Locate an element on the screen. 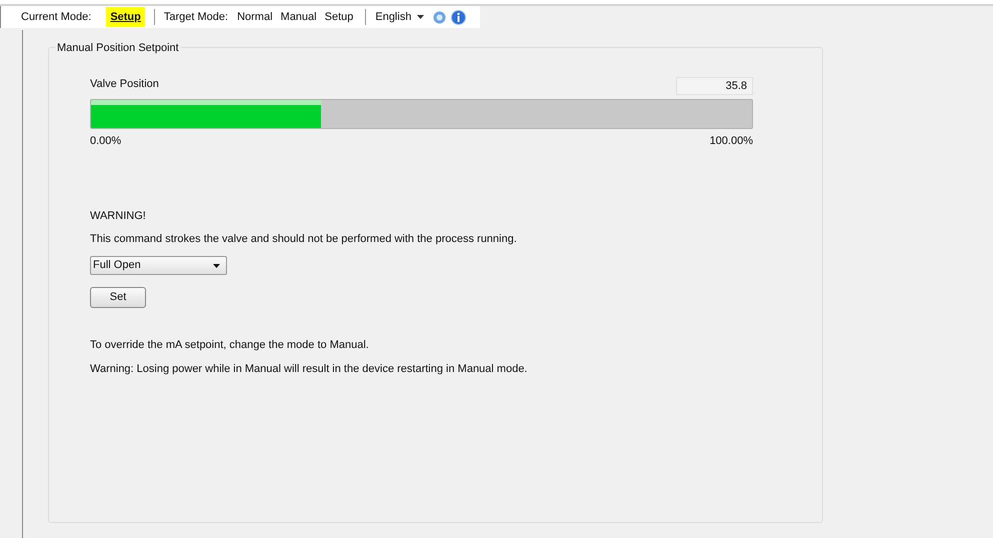  target-mode-label: Target Mode: is located at coordinates (196, 17).